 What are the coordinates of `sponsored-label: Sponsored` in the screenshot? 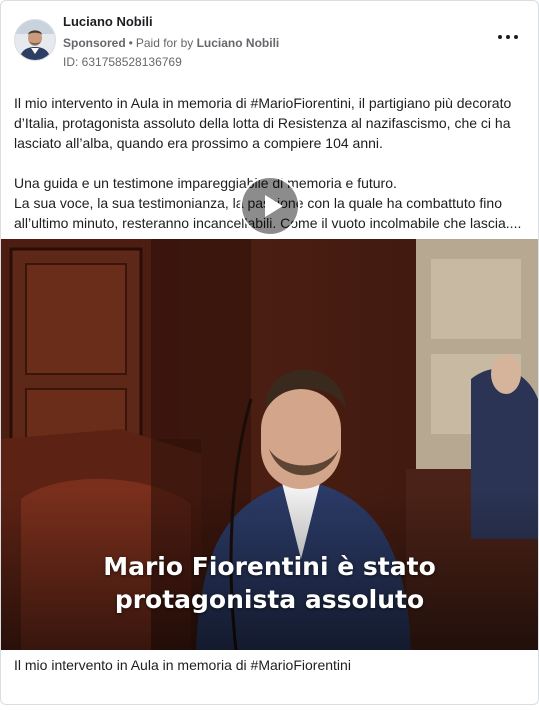 It's located at (94, 43).